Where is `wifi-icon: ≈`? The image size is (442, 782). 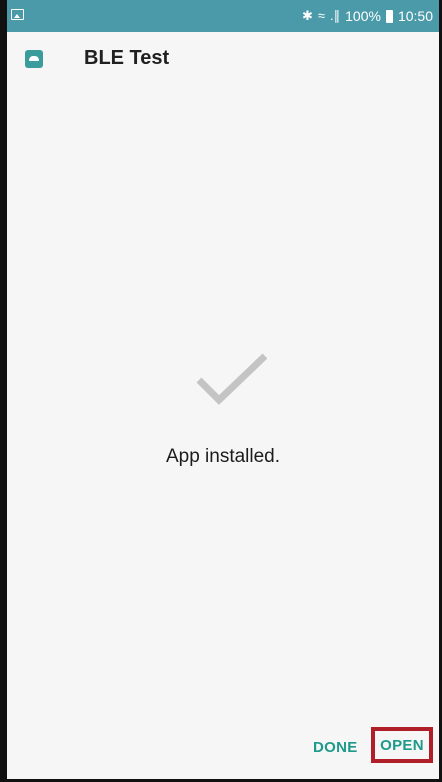 wifi-icon: ≈ is located at coordinates (321, 15).